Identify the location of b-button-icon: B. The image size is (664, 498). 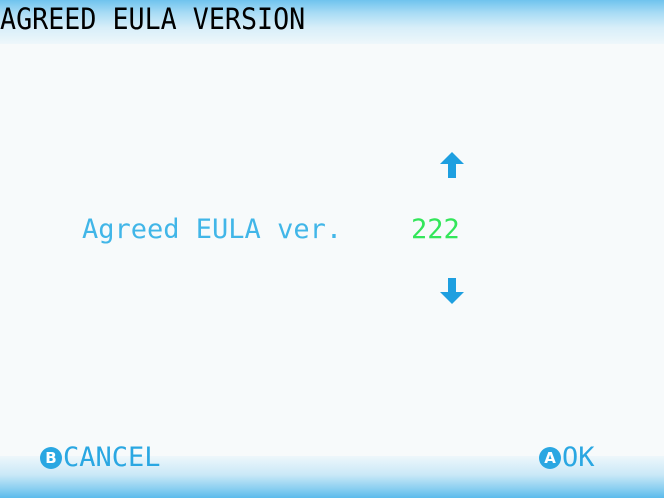
(51, 458).